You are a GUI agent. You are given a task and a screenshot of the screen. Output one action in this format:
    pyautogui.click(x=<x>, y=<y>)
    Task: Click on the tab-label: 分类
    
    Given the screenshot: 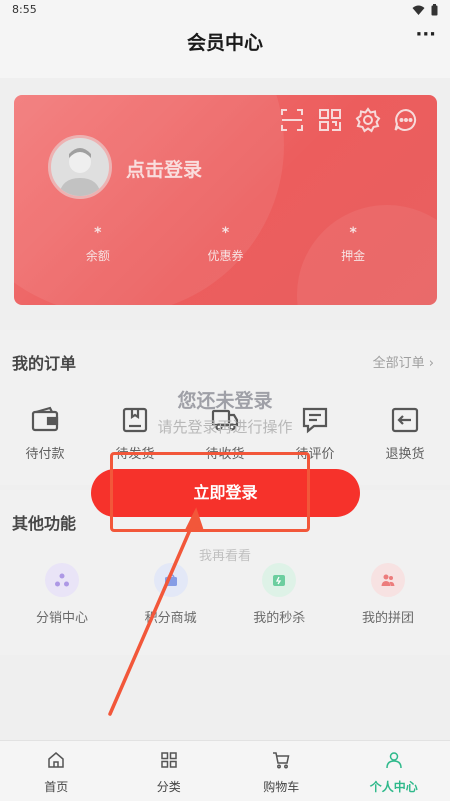 What is the action you would take?
    pyautogui.click(x=168, y=787)
    